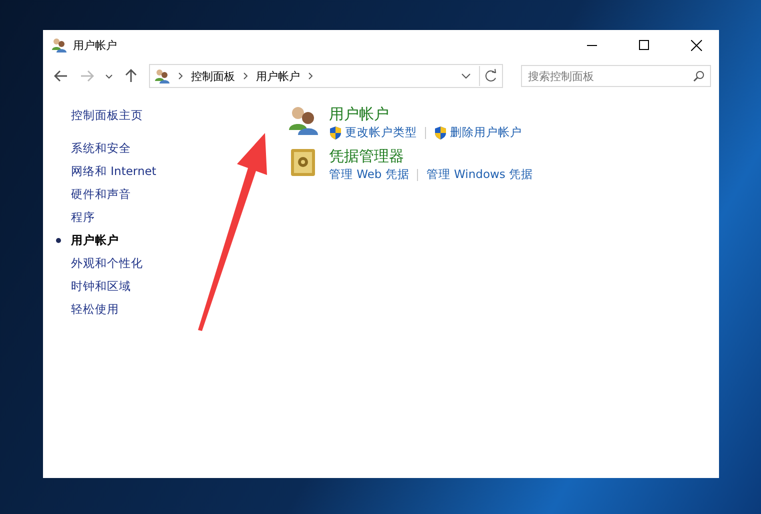 The height and width of the screenshot is (514, 761). What do you see at coordinates (369, 174) in the screenshot?
I see `task-link: 管理 Web 凭据` at bounding box center [369, 174].